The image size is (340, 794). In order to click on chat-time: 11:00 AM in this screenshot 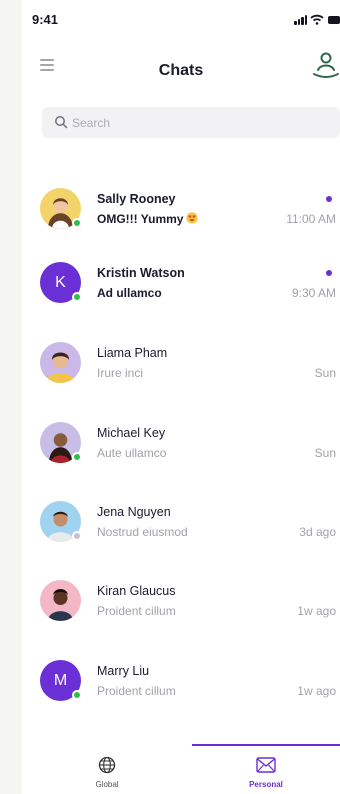, I will do `click(311, 219)`.